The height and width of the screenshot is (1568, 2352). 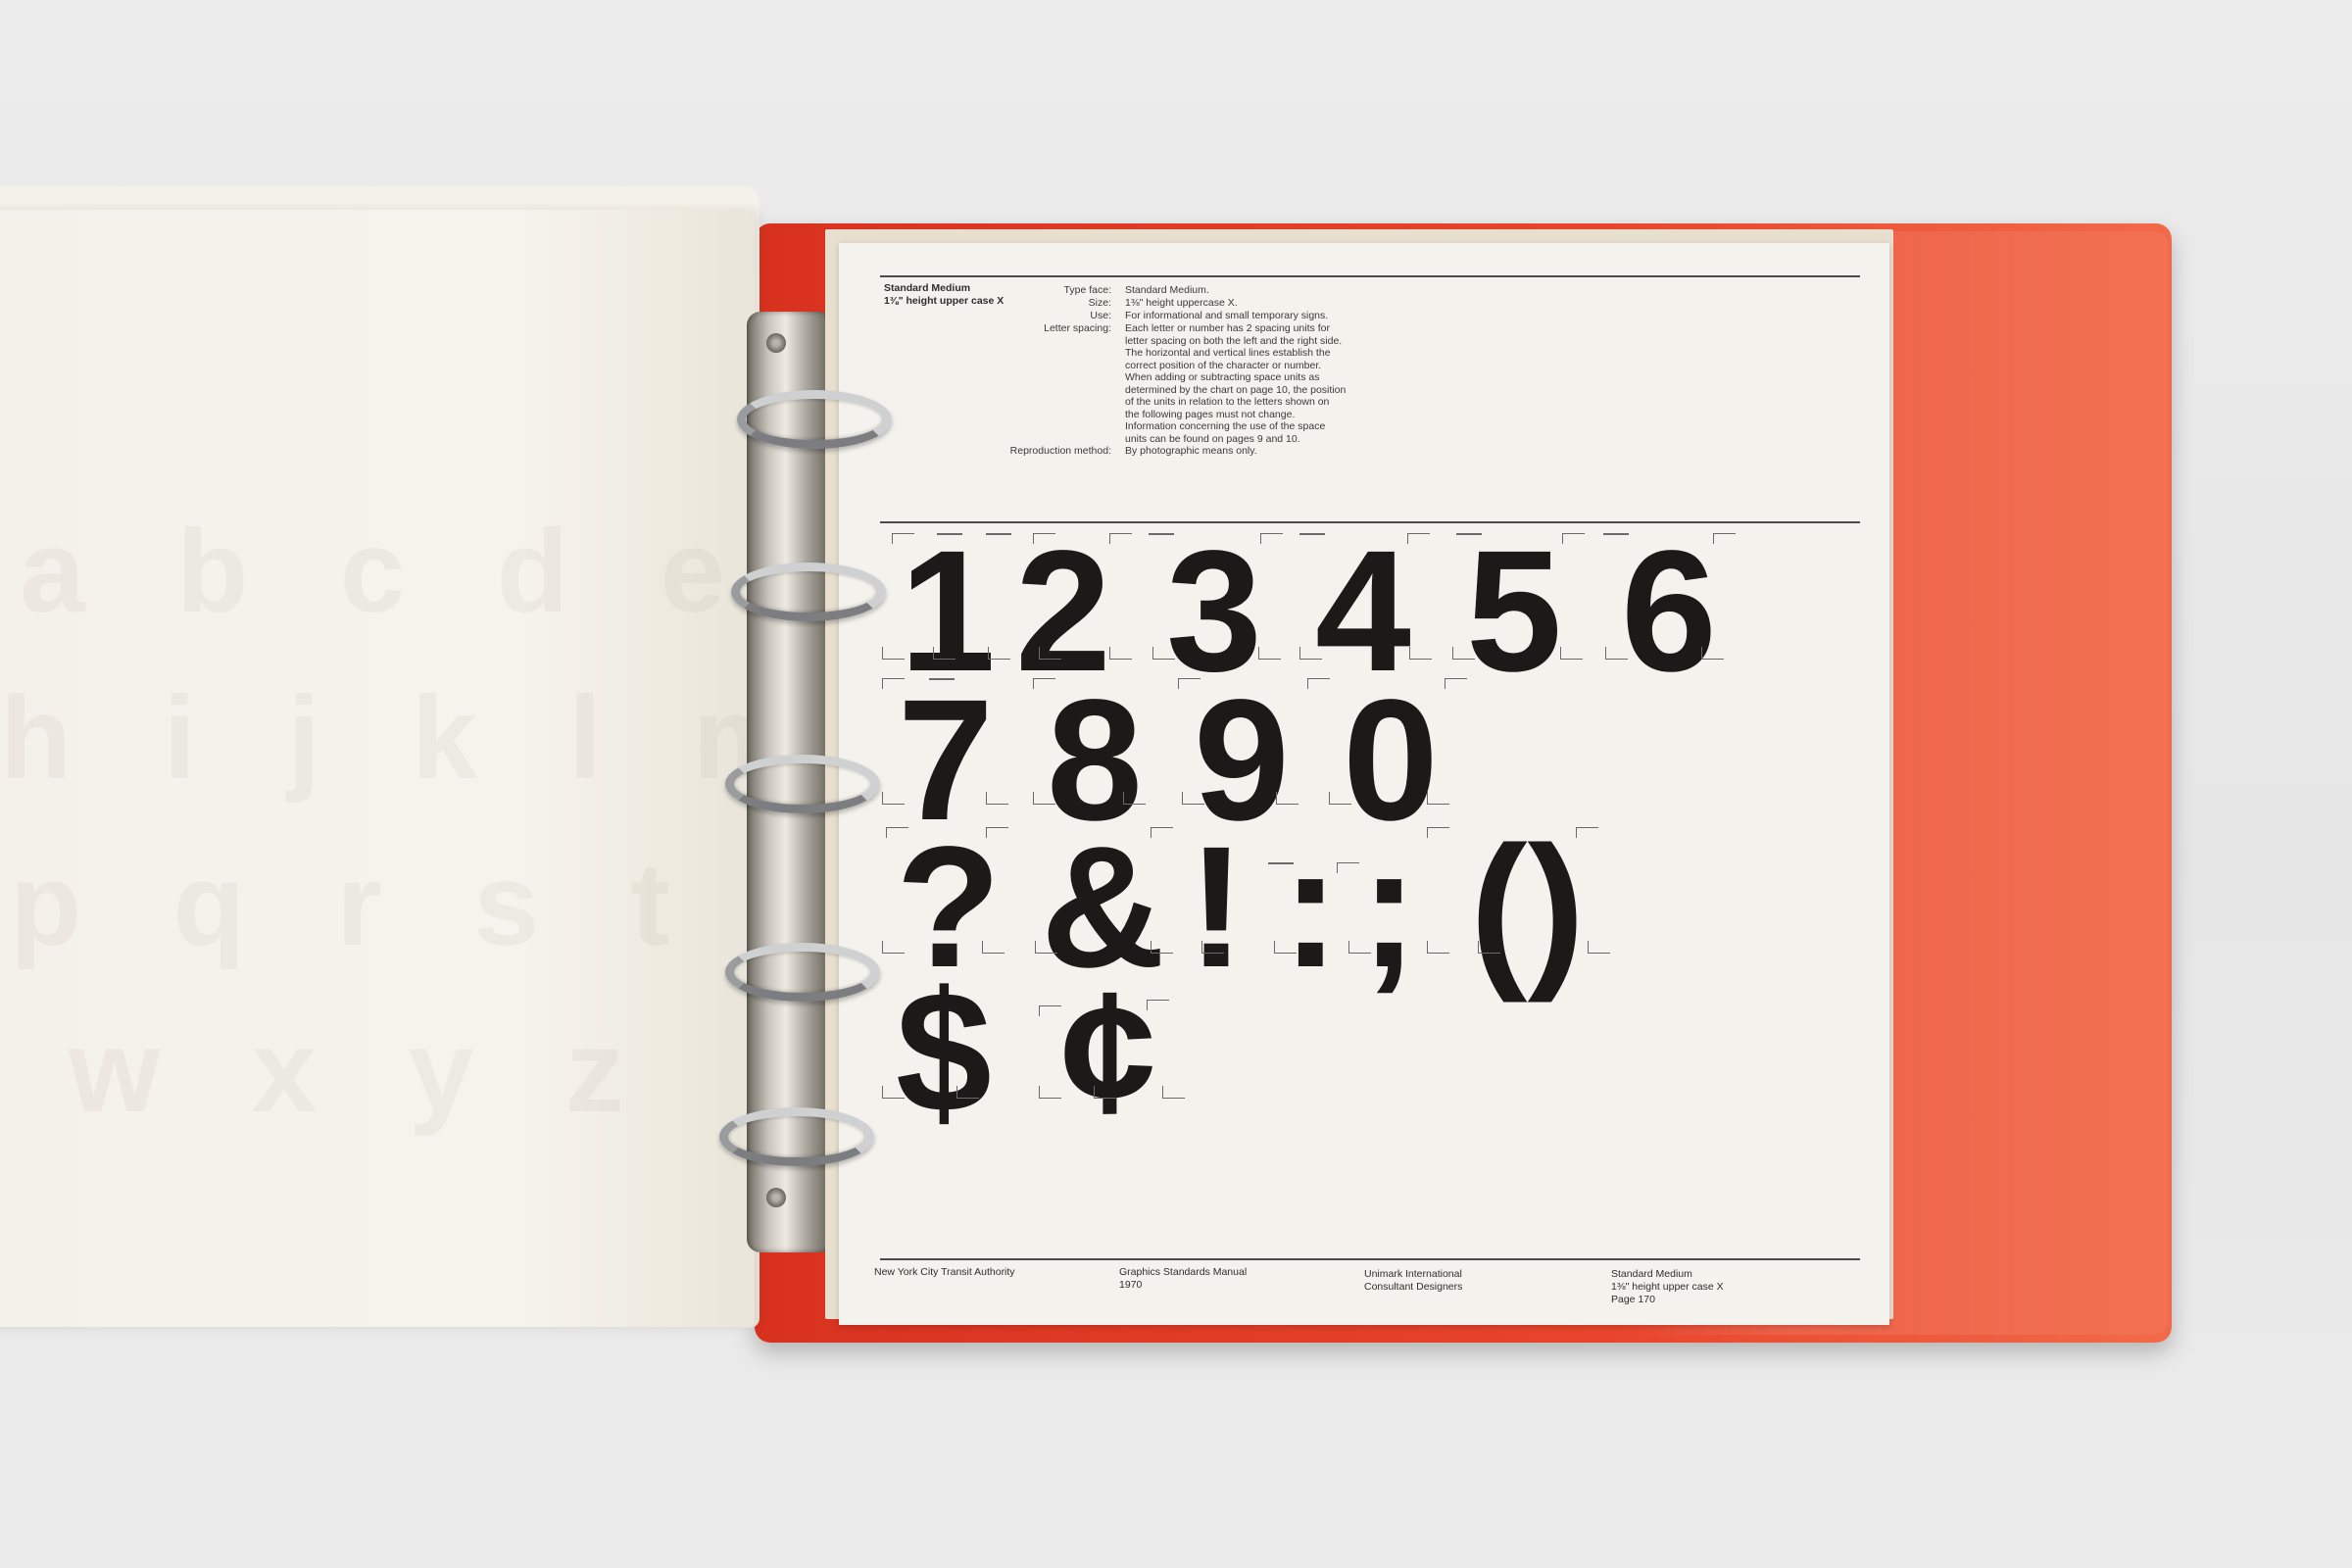 What do you see at coordinates (1651, 1274) in the screenshot?
I see `footer-typeface: Standard Medium` at bounding box center [1651, 1274].